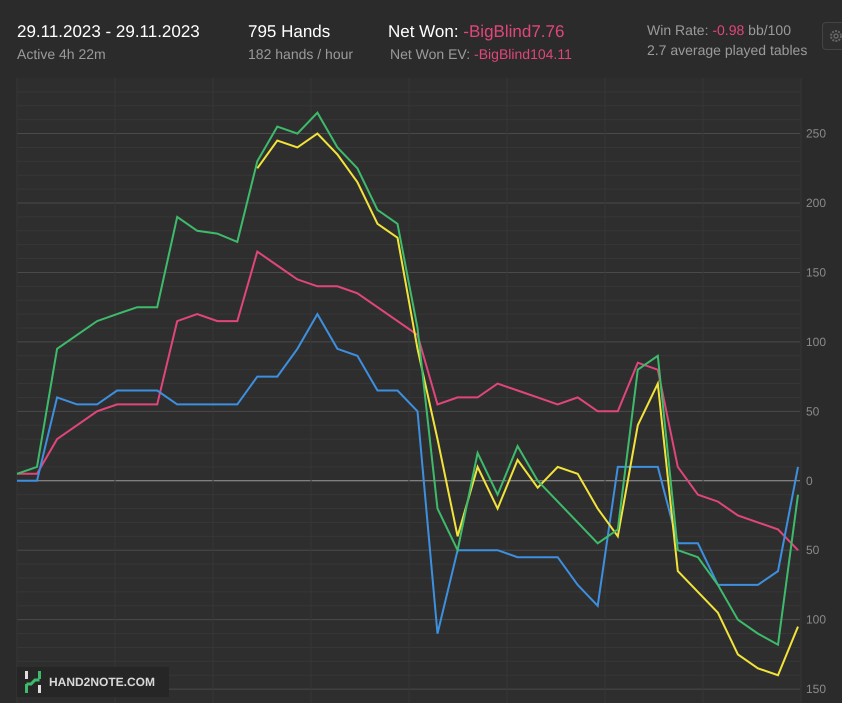 Image resolution: width=842 pixels, height=703 pixels. I want to click on net-won: Net Won: -BigBlind7.76, so click(477, 32).